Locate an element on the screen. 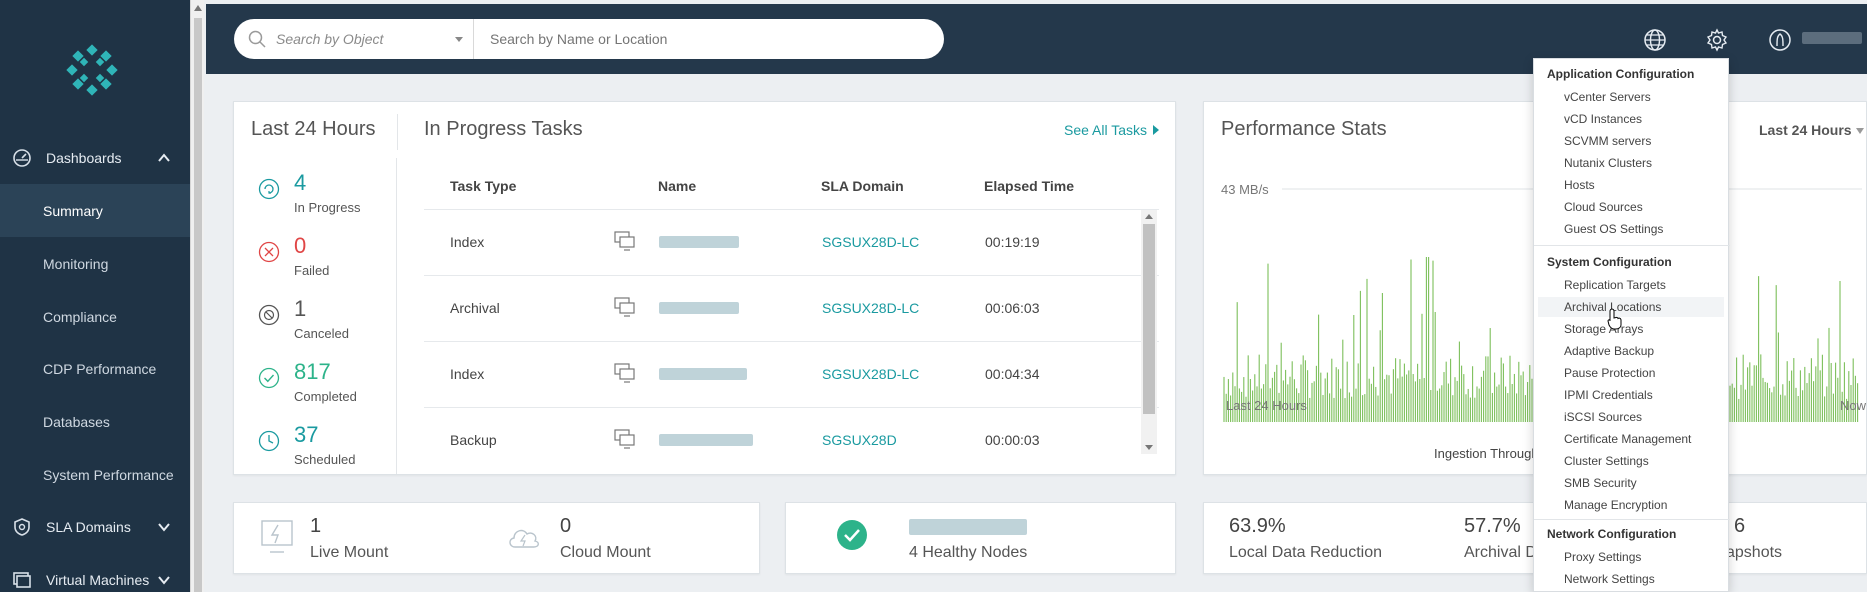 The width and height of the screenshot is (1867, 592). table-row: Archival SGSUX28D-LC 00:06:03 is located at coordinates (791, 308).